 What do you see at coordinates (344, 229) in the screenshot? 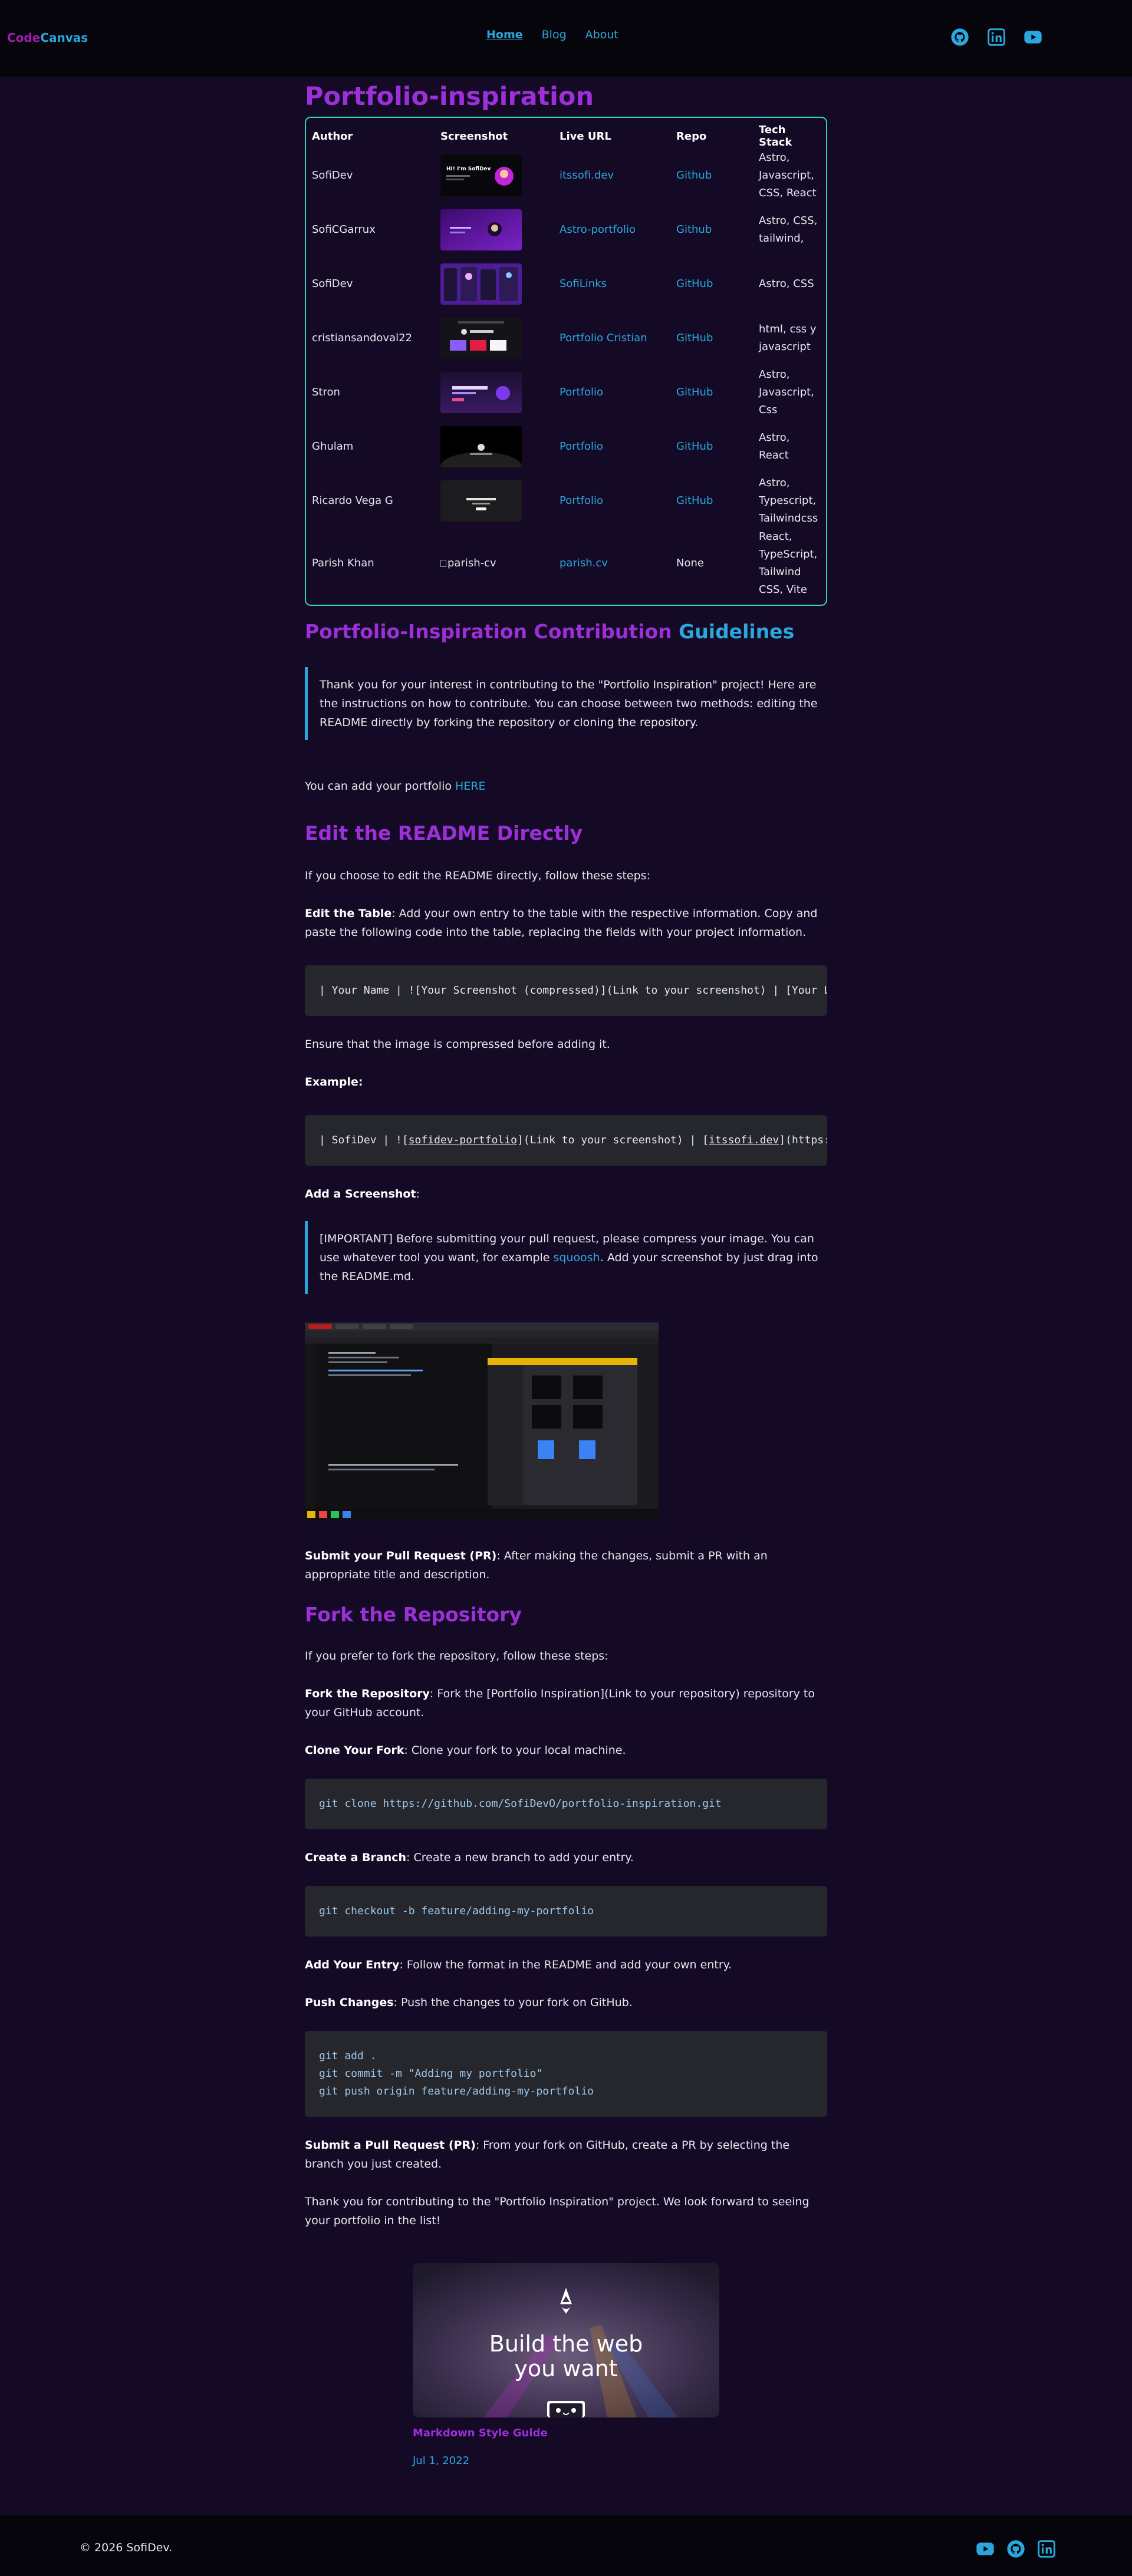
I see `cell-author: SofiCGarrux` at bounding box center [344, 229].